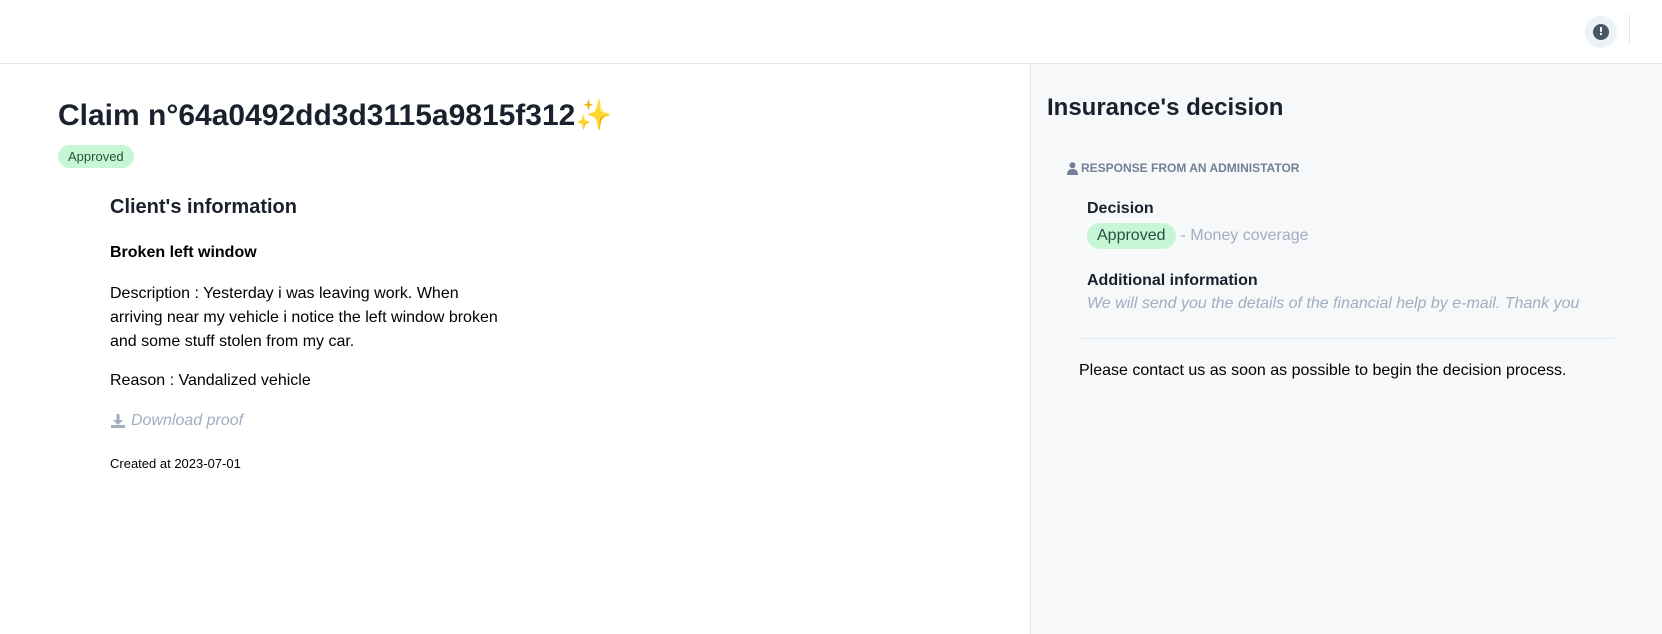 This screenshot has height=634, width=1662. Describe the element at coordinates (1629, 29) in the screenshot. I see `topbar-divider` at that location.